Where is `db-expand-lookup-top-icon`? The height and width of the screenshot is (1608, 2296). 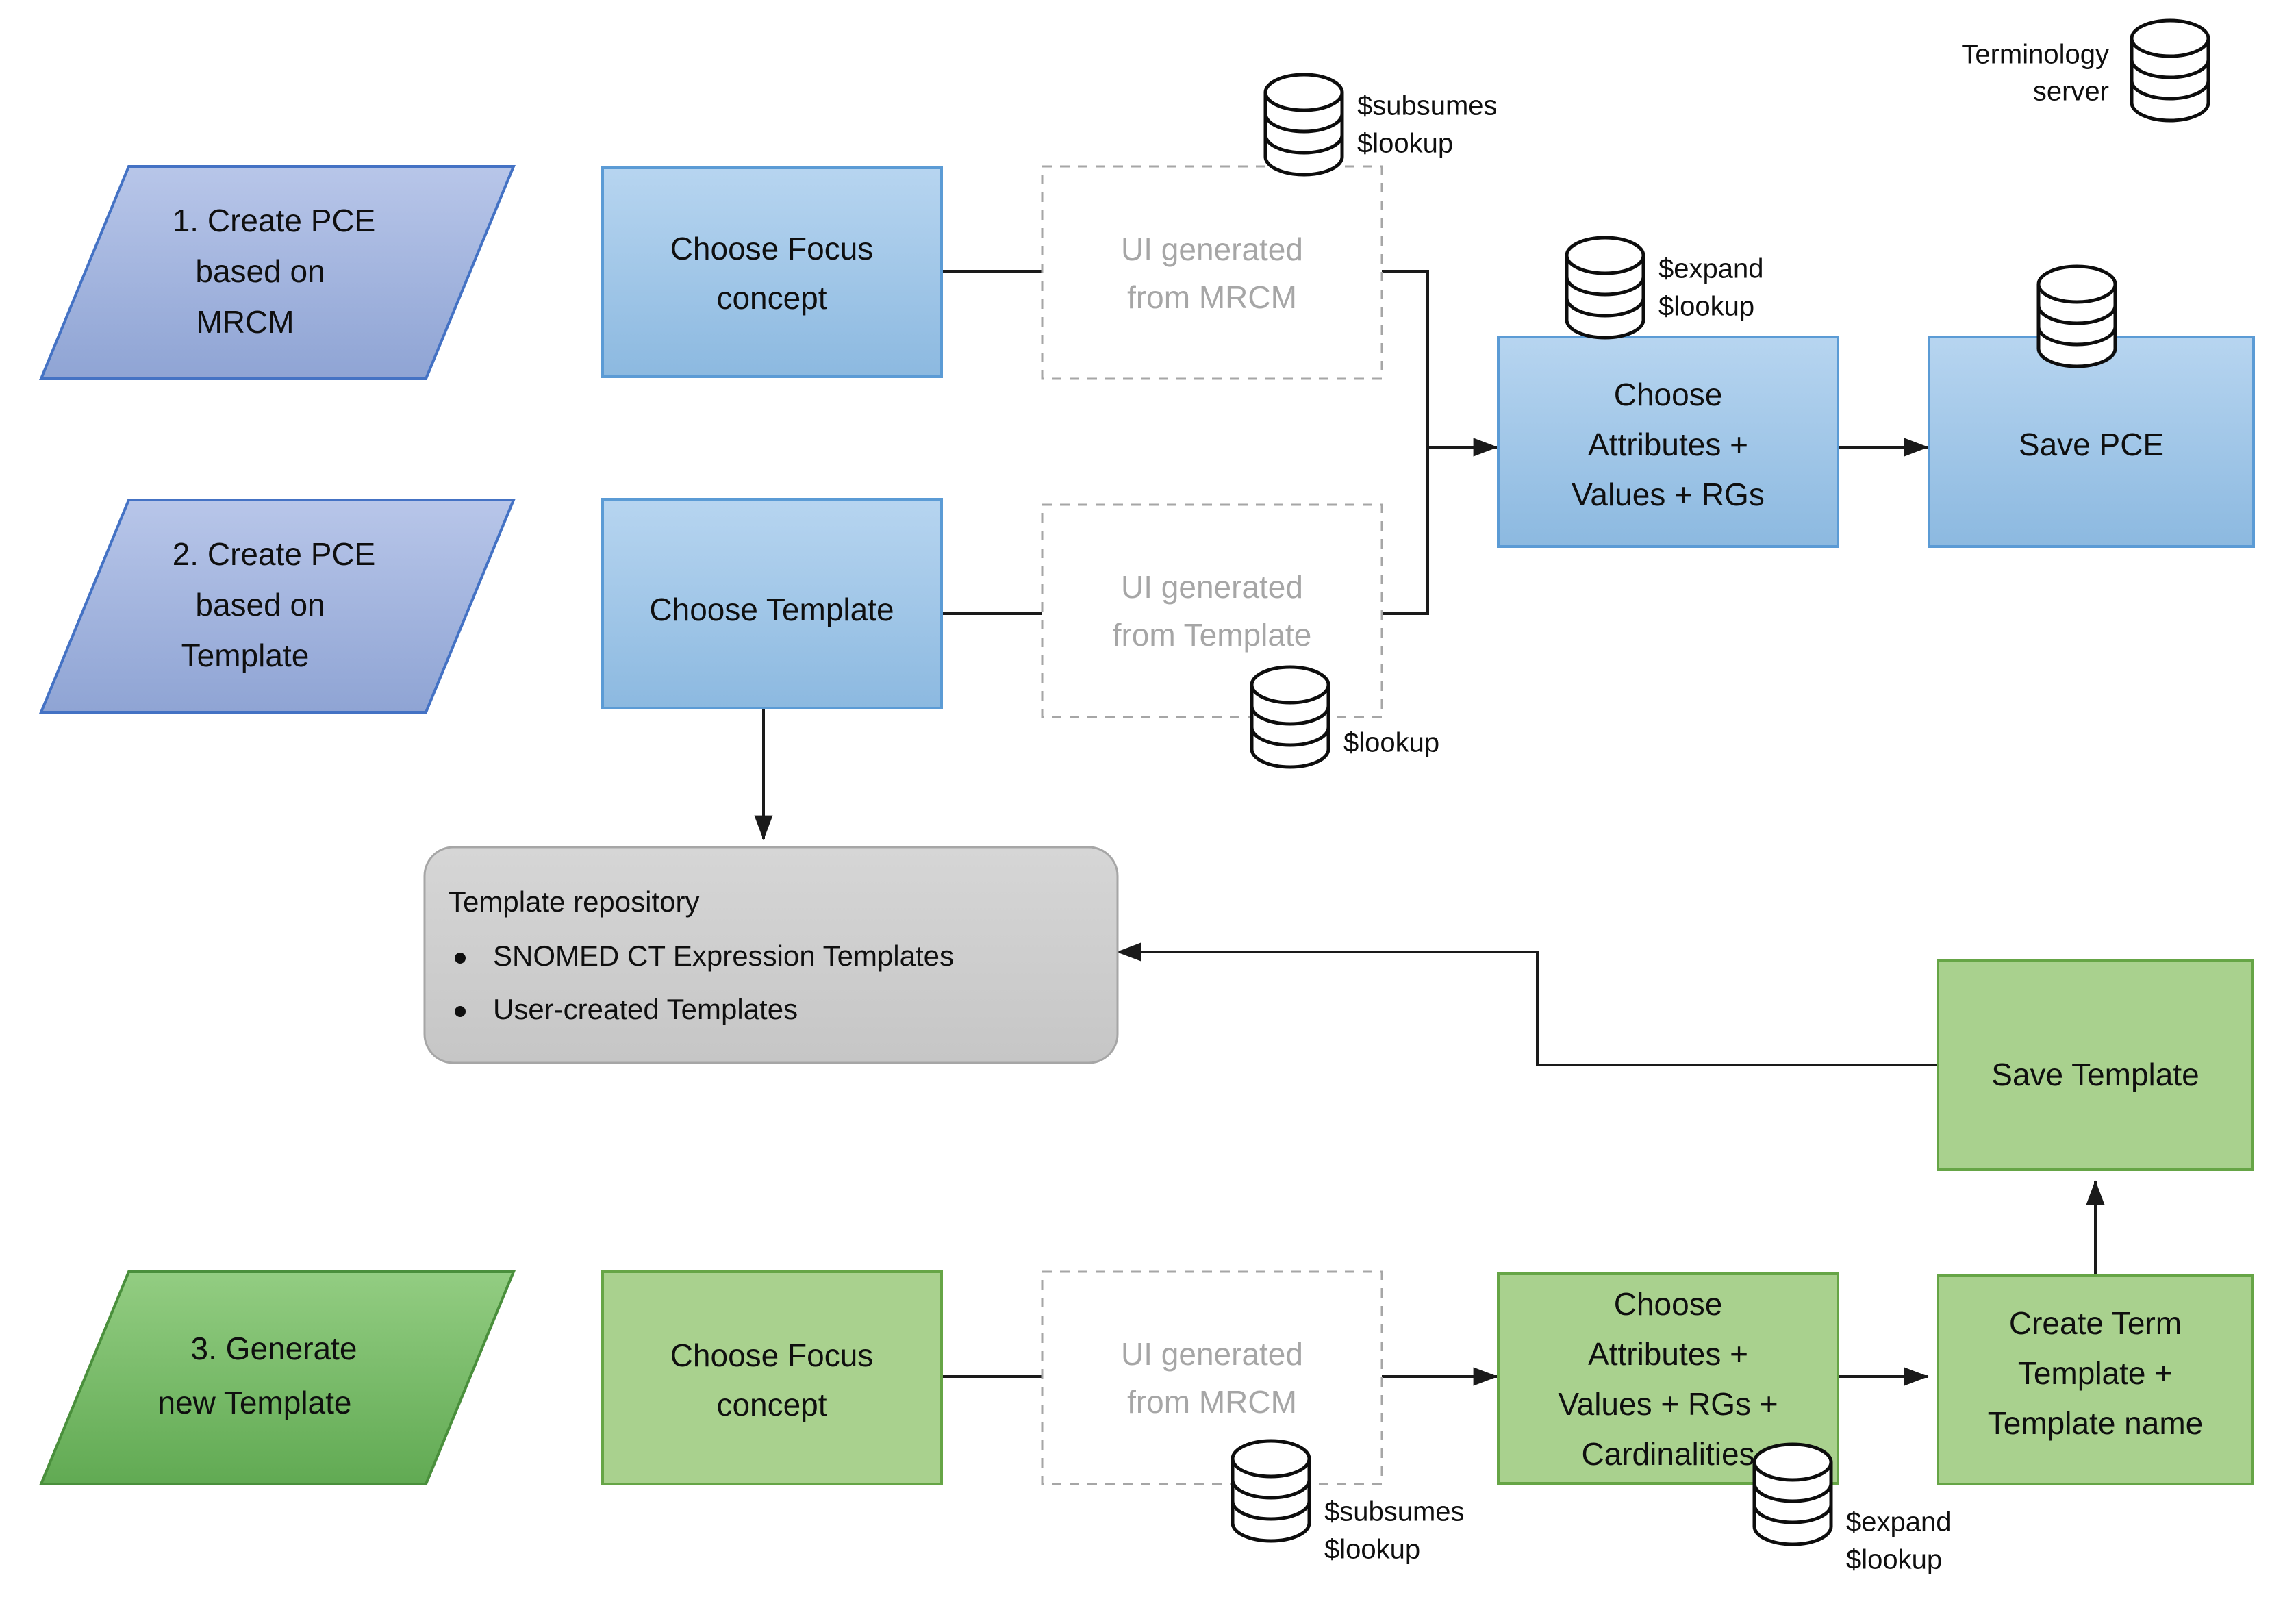 db-expand-lookup-top-icon is located at coordinates (1605, 288).